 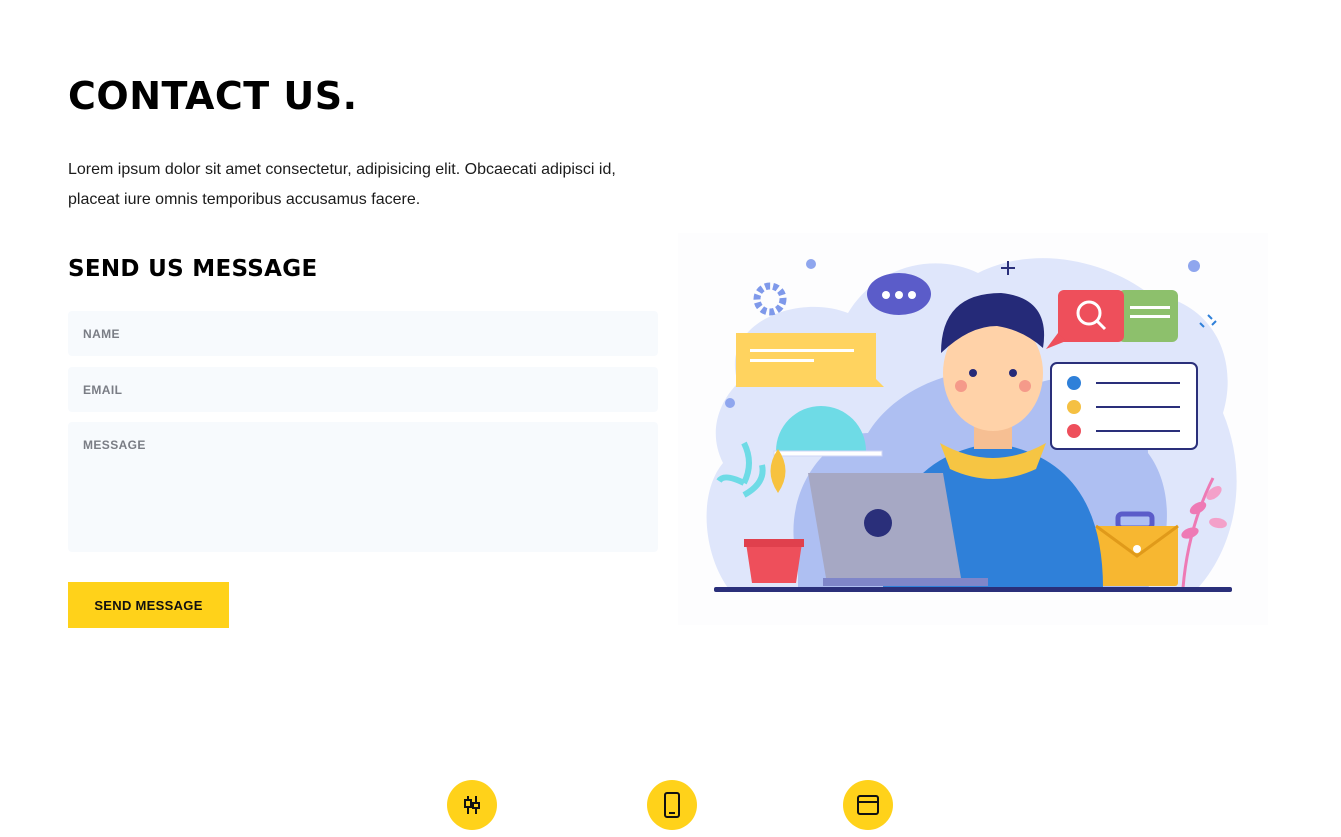 I want to click on form-heading: SEND US MESSAGE, so click(x=193, y=269).